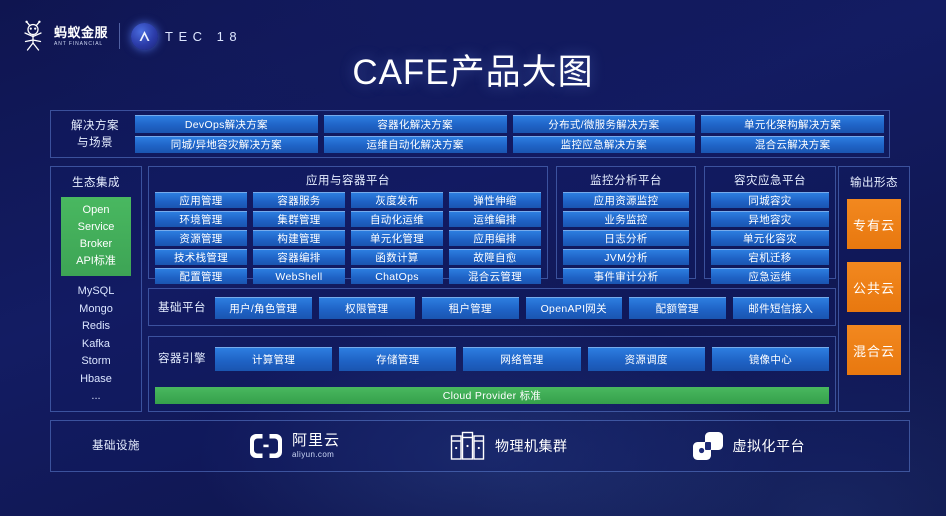 The width and height of the screenshot is (946, 516). Describe the element at coordinates (770, 200) in the screenshot. I see `dr-platform-chip: 同城容灾` at that location.